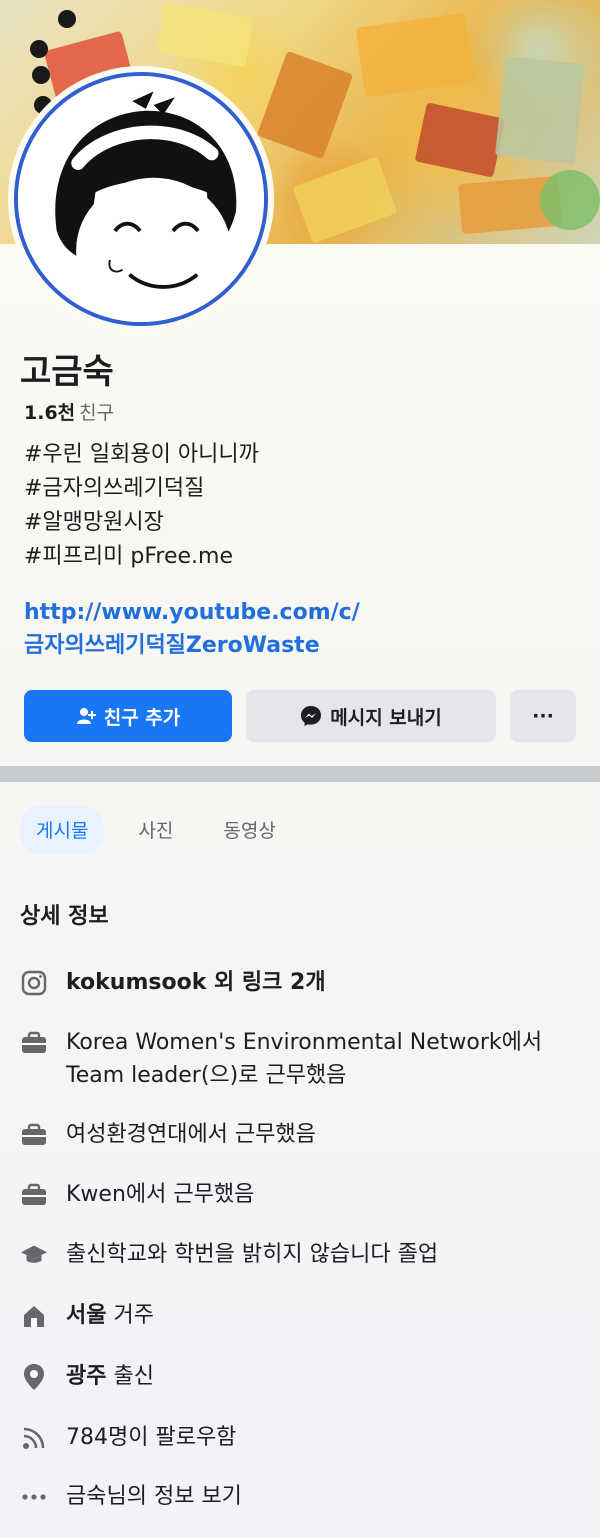 Image resolution: width=600 pixels, height=1538 pixels. What do you see at coordinates (67, 372) in the screenshot?
I see `profile-name: 고금숙` at bounding box center [67, 372].